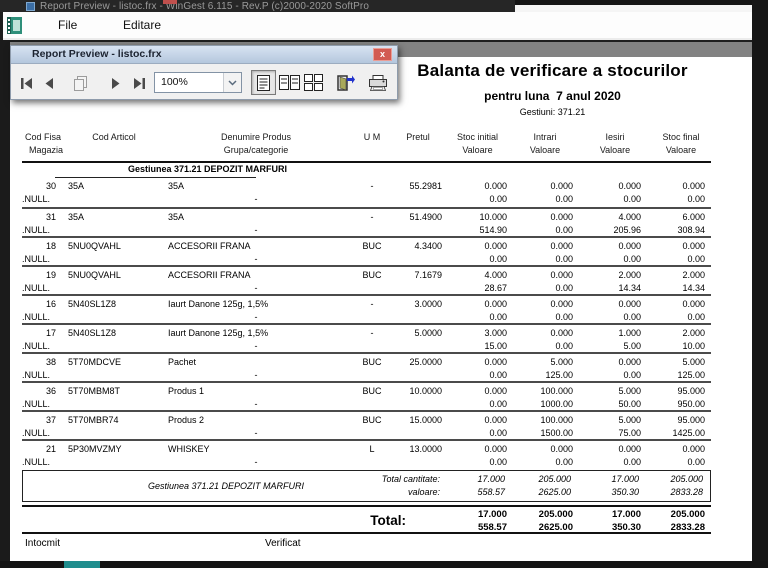  What do you see at coordinates (377, 26) in the screenshot?
I see `menu-bar: File Editare` at bounding box center [377, 26].